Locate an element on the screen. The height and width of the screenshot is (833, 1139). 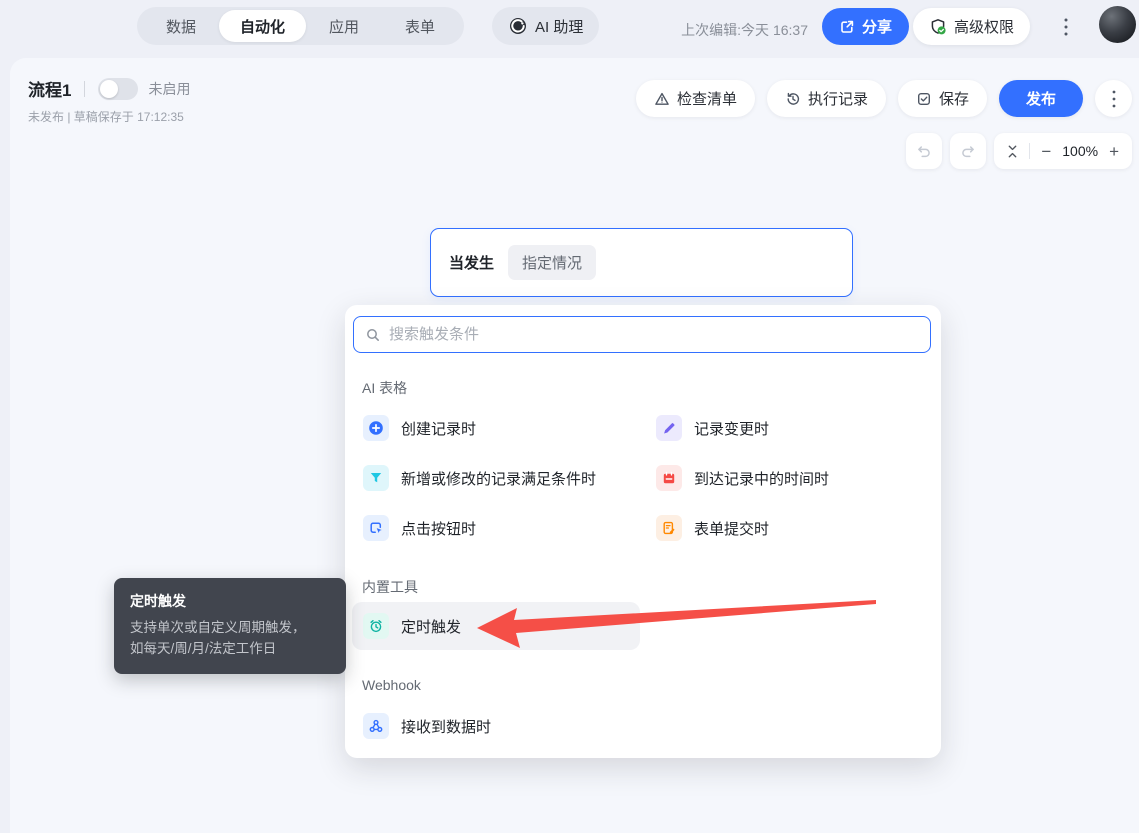
menu-item-label: 创建记录时 is located at coordinates (439, 429).